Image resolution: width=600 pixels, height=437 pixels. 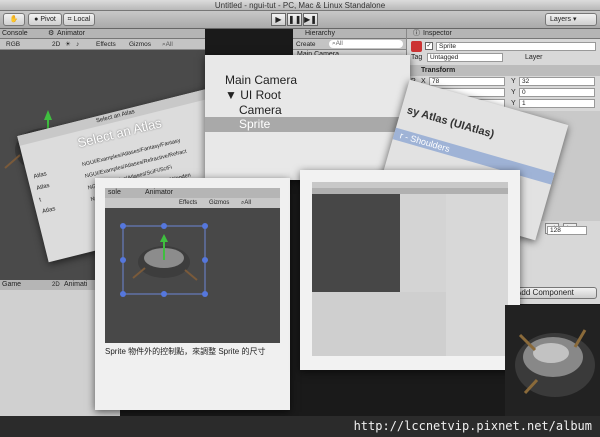 What do you see at coordinates (574, 19) in the screenshot?
I see `chevron-down-icon: ▾` at bounding box center [574, 19].